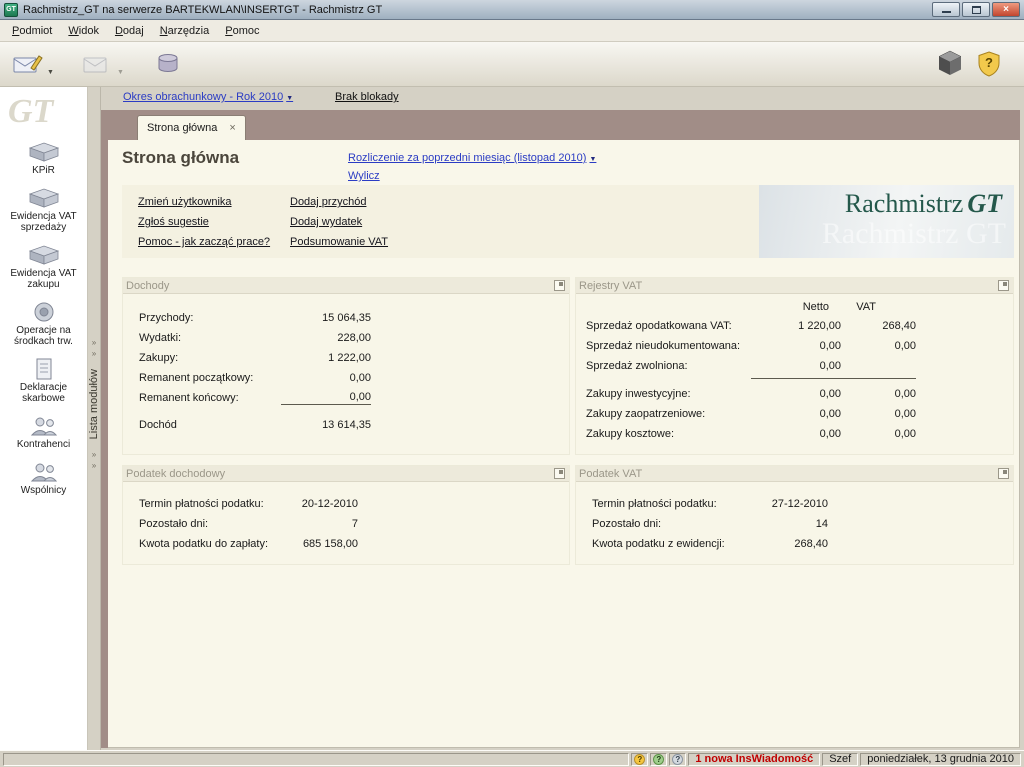  What do you see at coordinates (129, 31) in the screenshot?
I see `menu-dodaj: Dodaj` at bounding box center [129, 31].